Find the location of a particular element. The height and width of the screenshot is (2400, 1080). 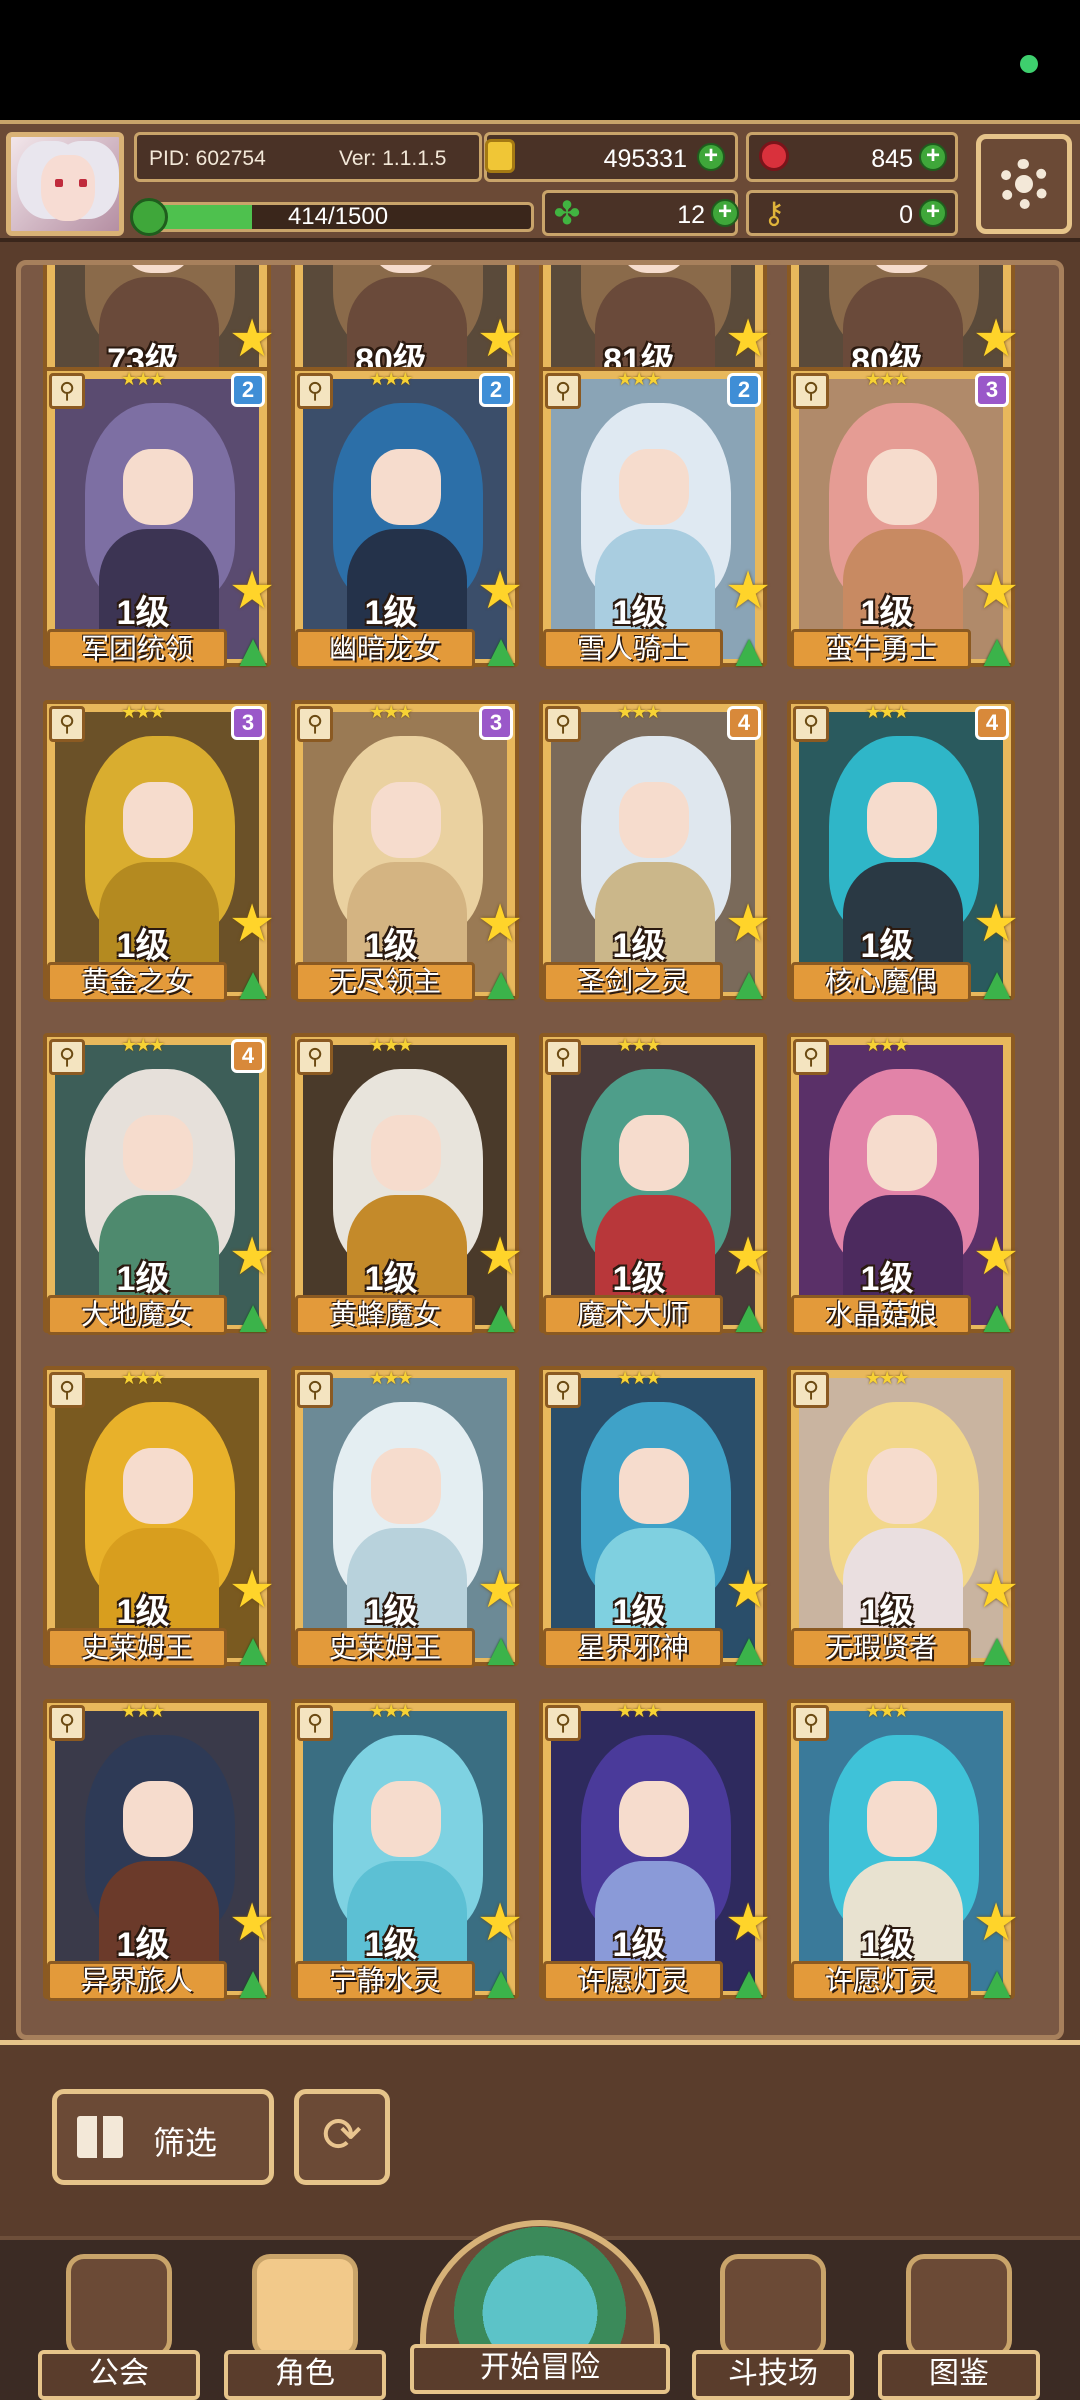

character-card: ⚲ ★★★ 4 1级 ★ 圣剑之灵 ▲ is located at coordinates (655, 859).